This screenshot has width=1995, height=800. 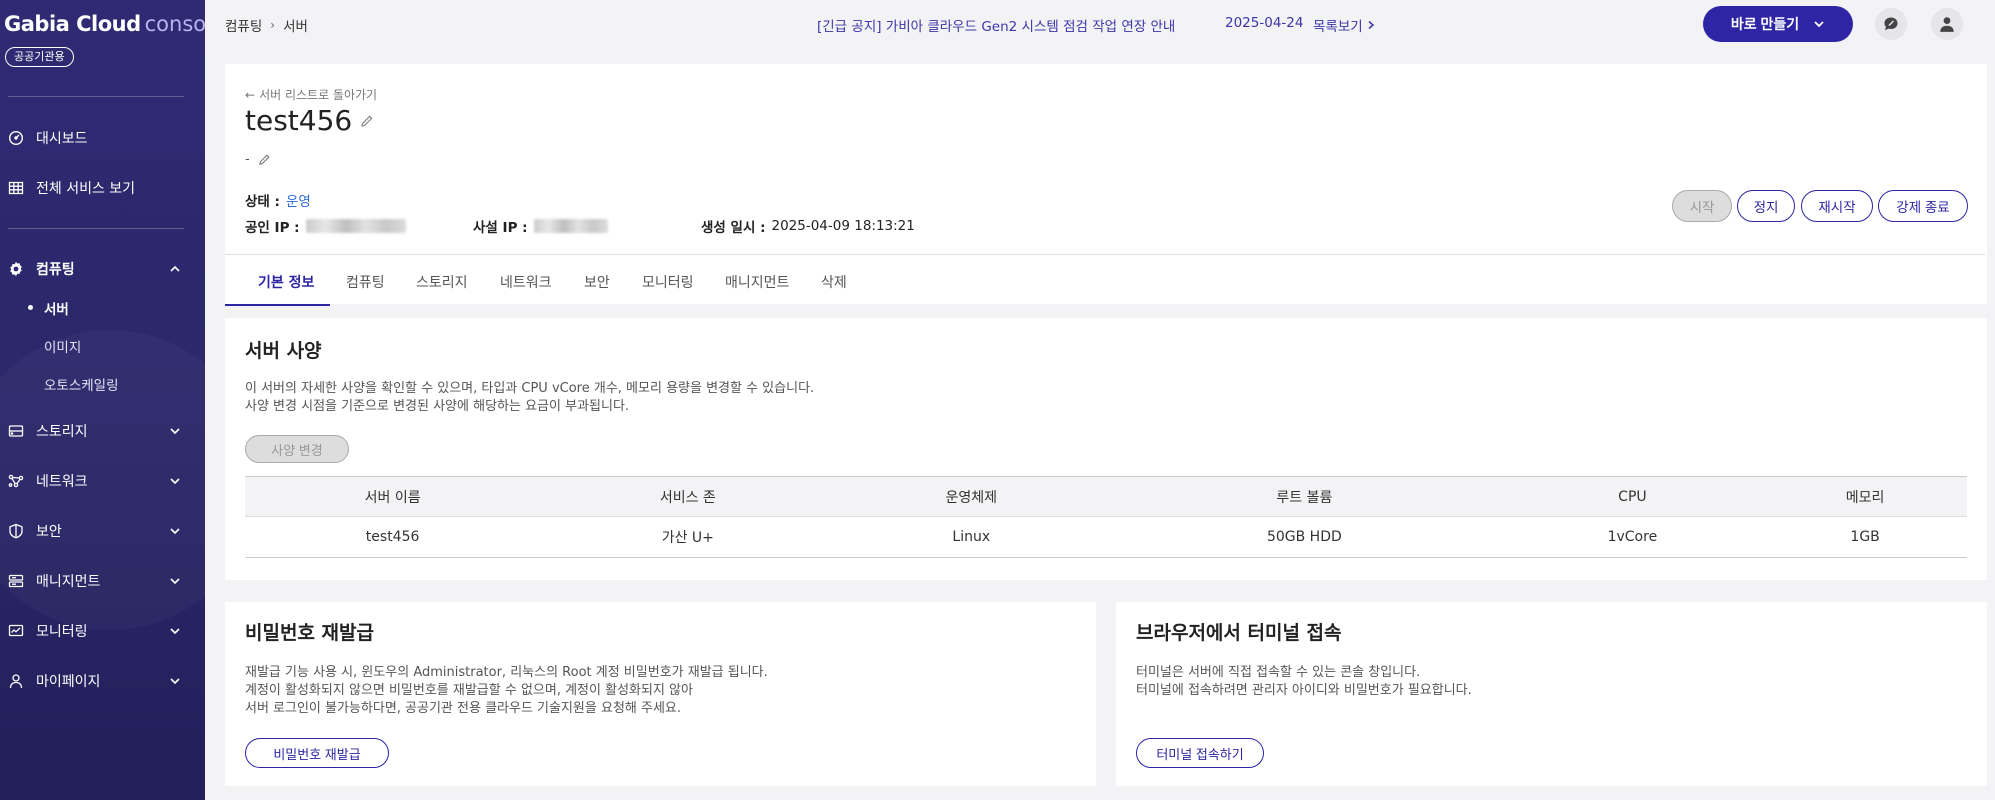 What do you see at coordinates (16, 431) in the screenshot?
I see `storage-icon` at bounding box center [16, 431].